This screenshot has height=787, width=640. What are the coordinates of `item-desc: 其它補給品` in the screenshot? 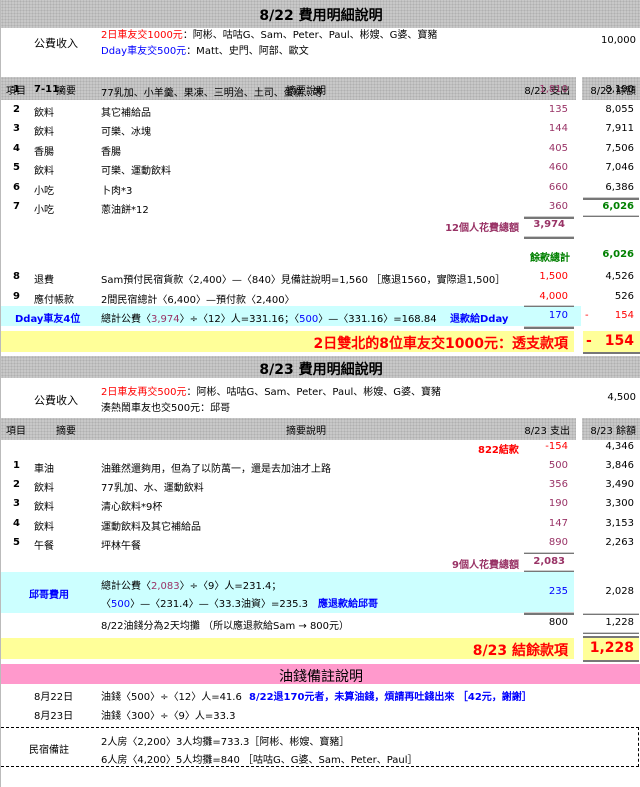 It's located at (126, 113).